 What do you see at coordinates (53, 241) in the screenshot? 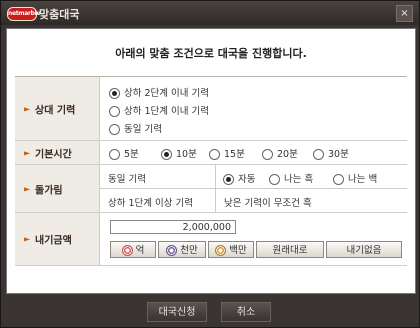
I see `row-label: 내기금액` at bounding box center [53, 241].